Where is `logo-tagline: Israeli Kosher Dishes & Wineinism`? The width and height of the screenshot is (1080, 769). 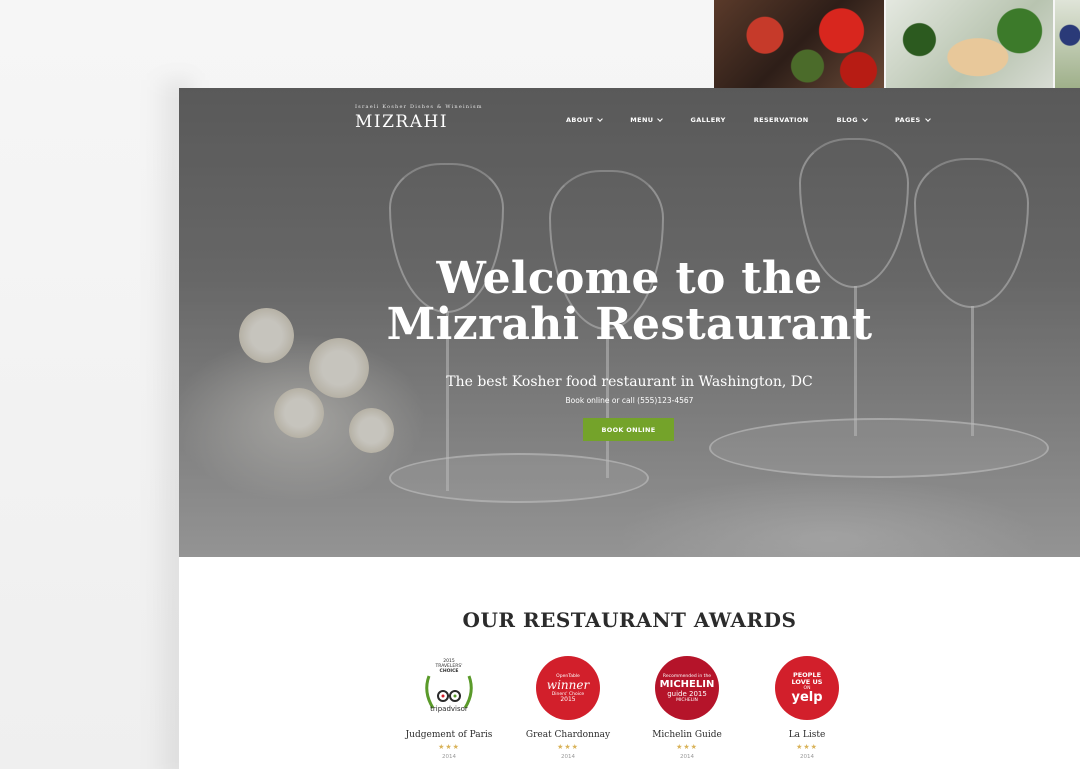 logo-tagline: Israeli Kosher Dishes & Wineinism is located at coordinates (419, 107).